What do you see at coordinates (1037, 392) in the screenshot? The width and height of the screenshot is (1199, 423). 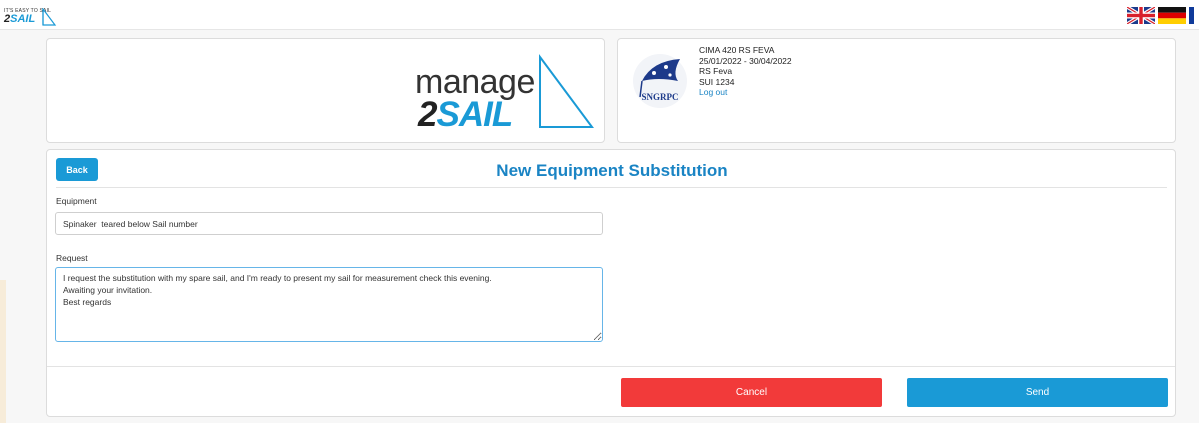 I see `send-button: Send` at bounding box center [1037, 392].